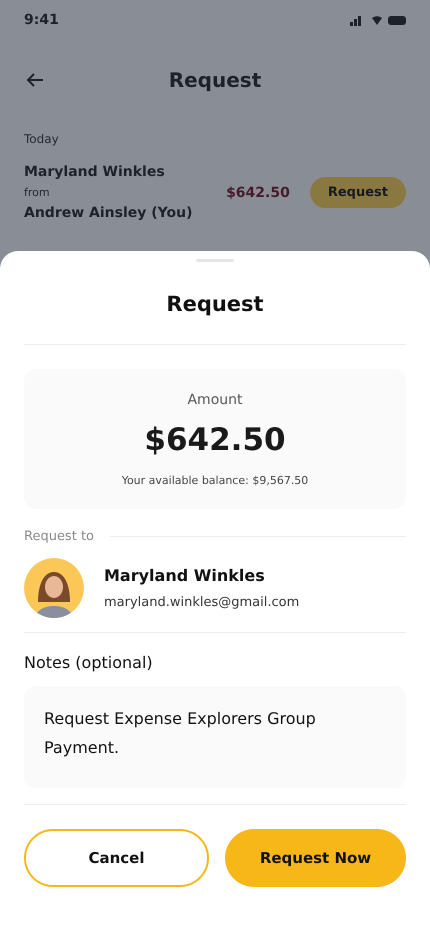 The image size is (430, 932). I want to click on direction-label: from, so click(37, 192).